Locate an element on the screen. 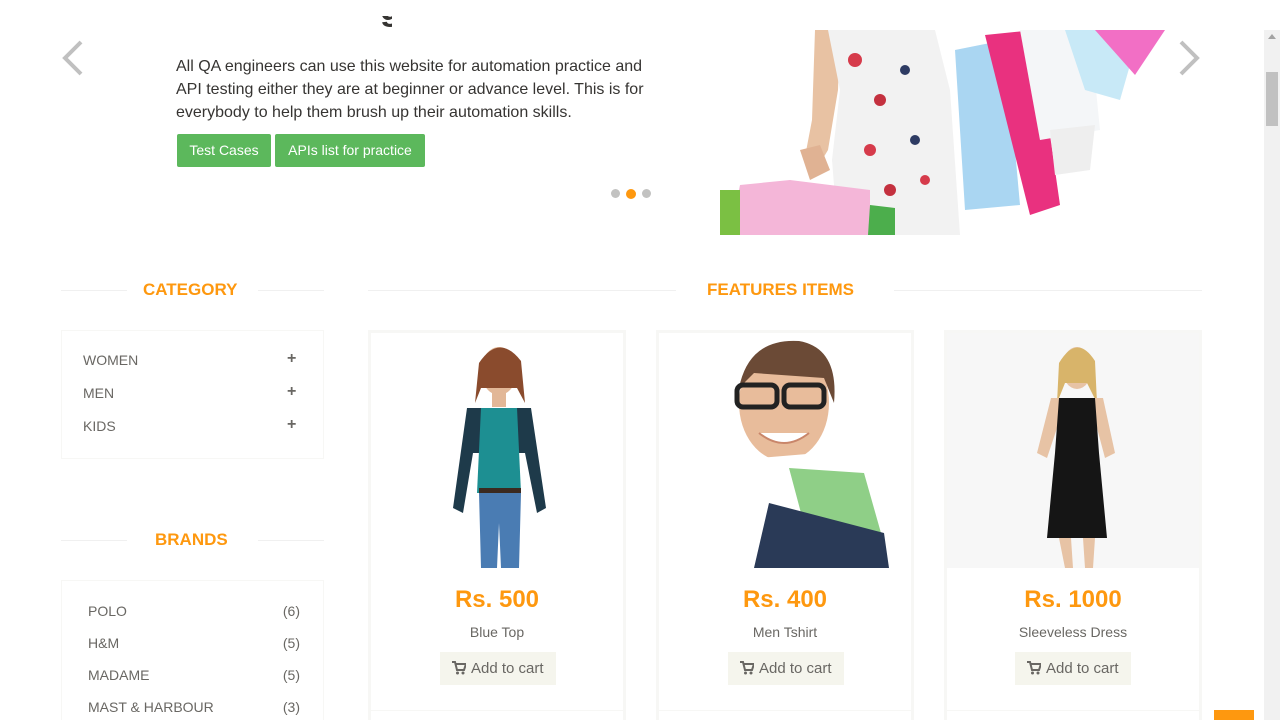  brands-title-rule-left is located at coordinates (94, 540).